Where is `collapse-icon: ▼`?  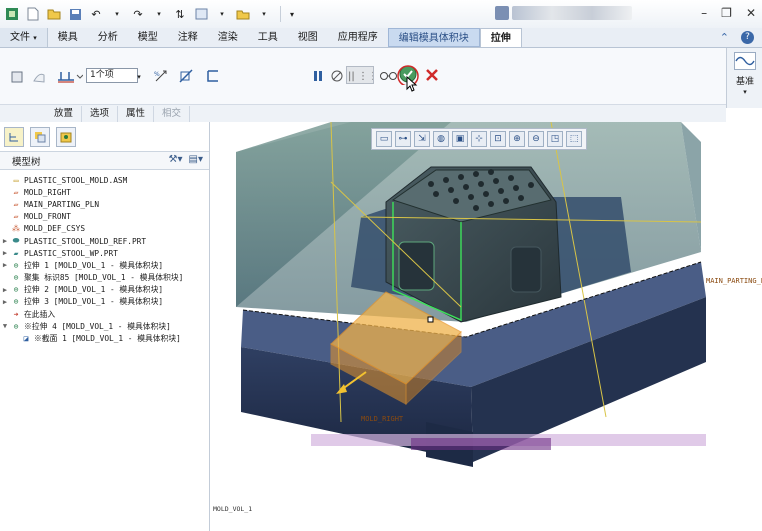 collapse-icon: ▼ is located at coordinates (5, 326).